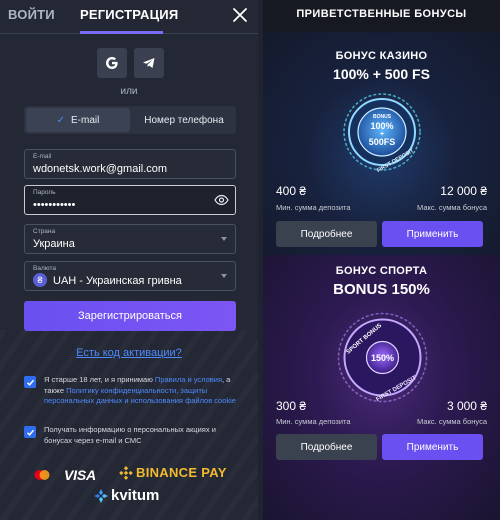  I want to click on sport-max-amount: 3 000 ₴, so click(466, 406).